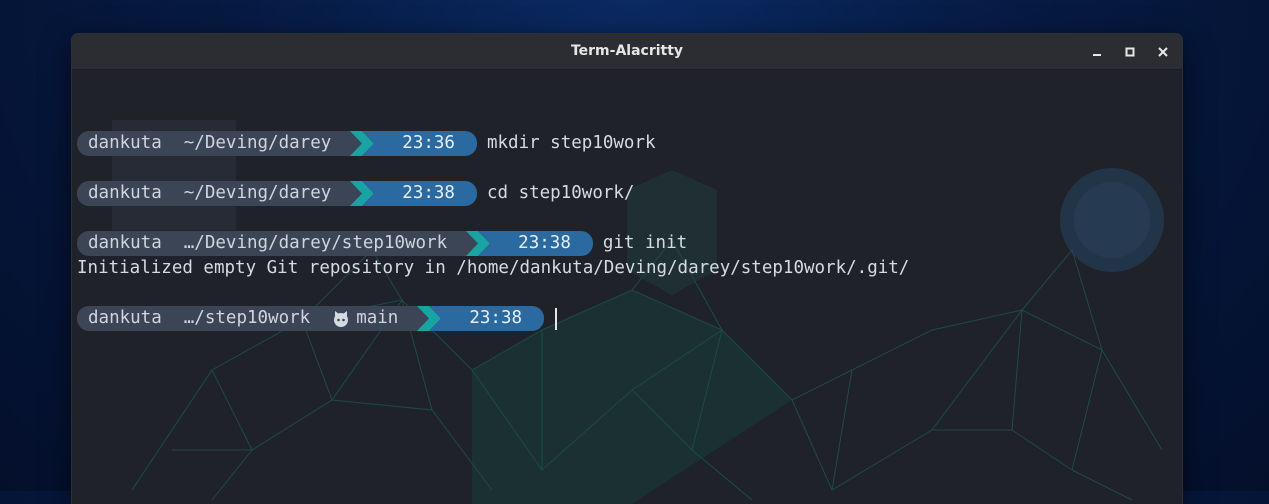 The image size is (1269, 504). Describe the element at coordinates (1097, 52) in the screenshot. I see `minimize-button` at that location.